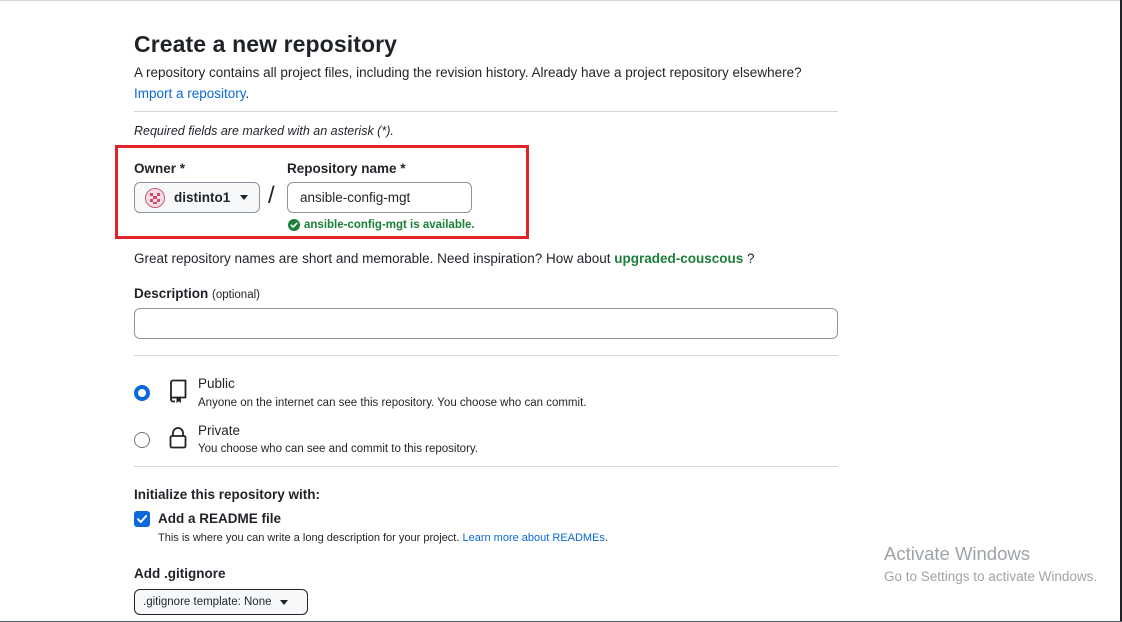 This screenshot has height=622, width=1122. I want to click on inspiration-suffix: ?, so click(751, 258).